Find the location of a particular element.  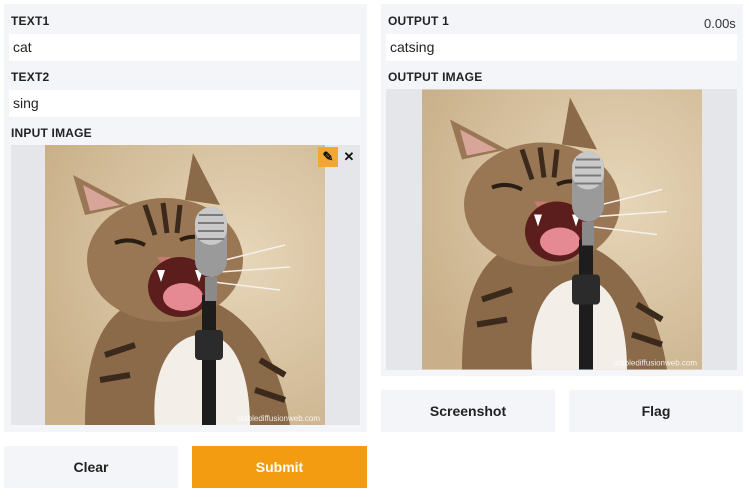

flag-button: Flag is located at coordinates (656, 411).